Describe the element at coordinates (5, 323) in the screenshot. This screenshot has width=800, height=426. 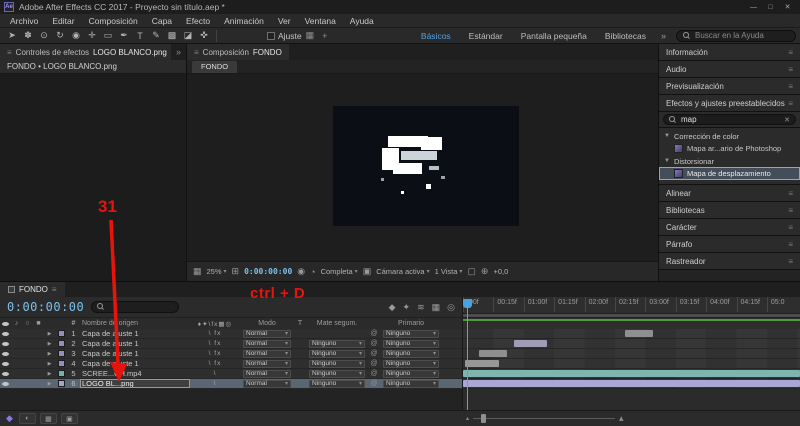
I see `eye-column-icon` at that location.